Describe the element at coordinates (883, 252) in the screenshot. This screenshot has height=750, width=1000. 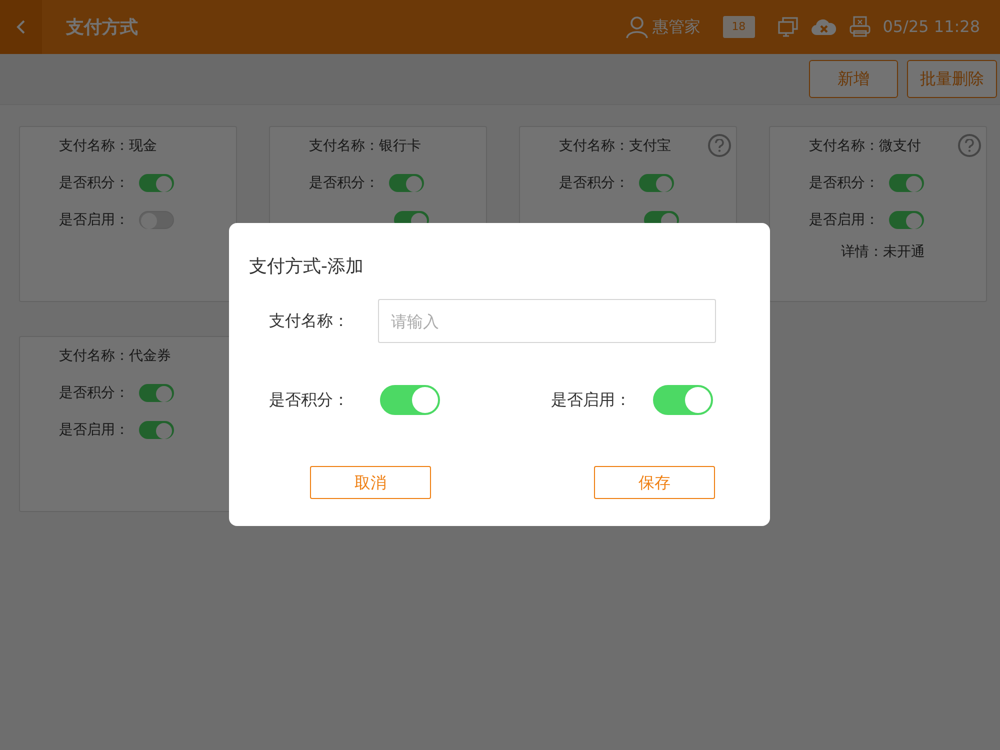
I see `detail-text: 详情：未开通` at that location.